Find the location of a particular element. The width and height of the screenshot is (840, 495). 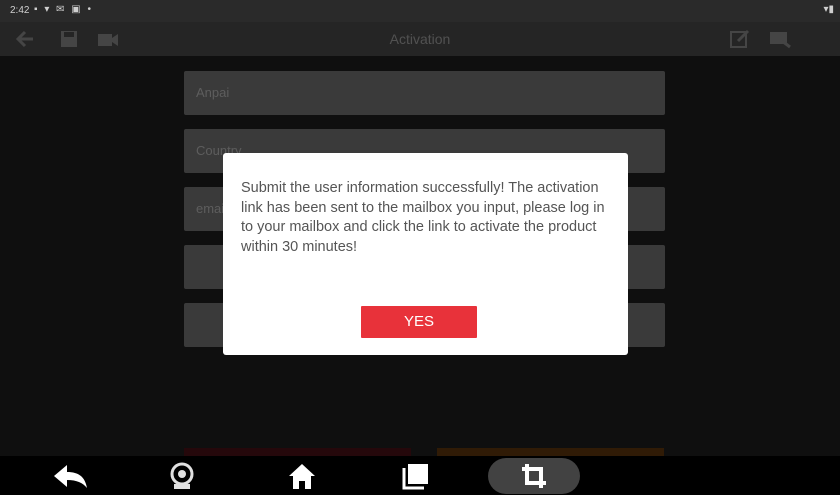

nav-bar is located at coordinates (420, 475).